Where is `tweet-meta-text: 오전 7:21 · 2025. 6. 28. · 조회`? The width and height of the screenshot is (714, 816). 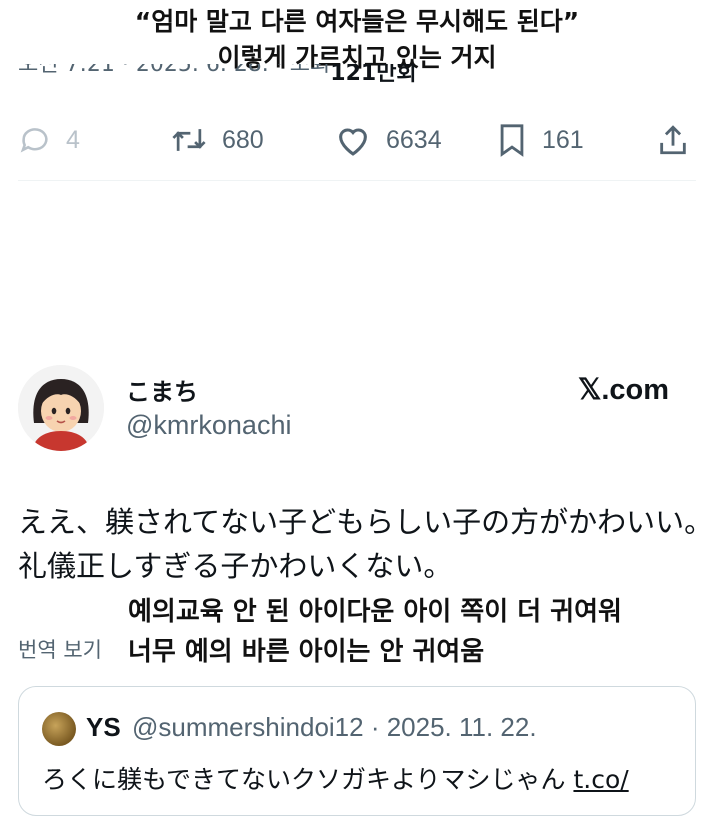 tweet-meta-text: 오전 7:21 · 2025. 6. 28. · 조회 is located at coordinates (174, 70).